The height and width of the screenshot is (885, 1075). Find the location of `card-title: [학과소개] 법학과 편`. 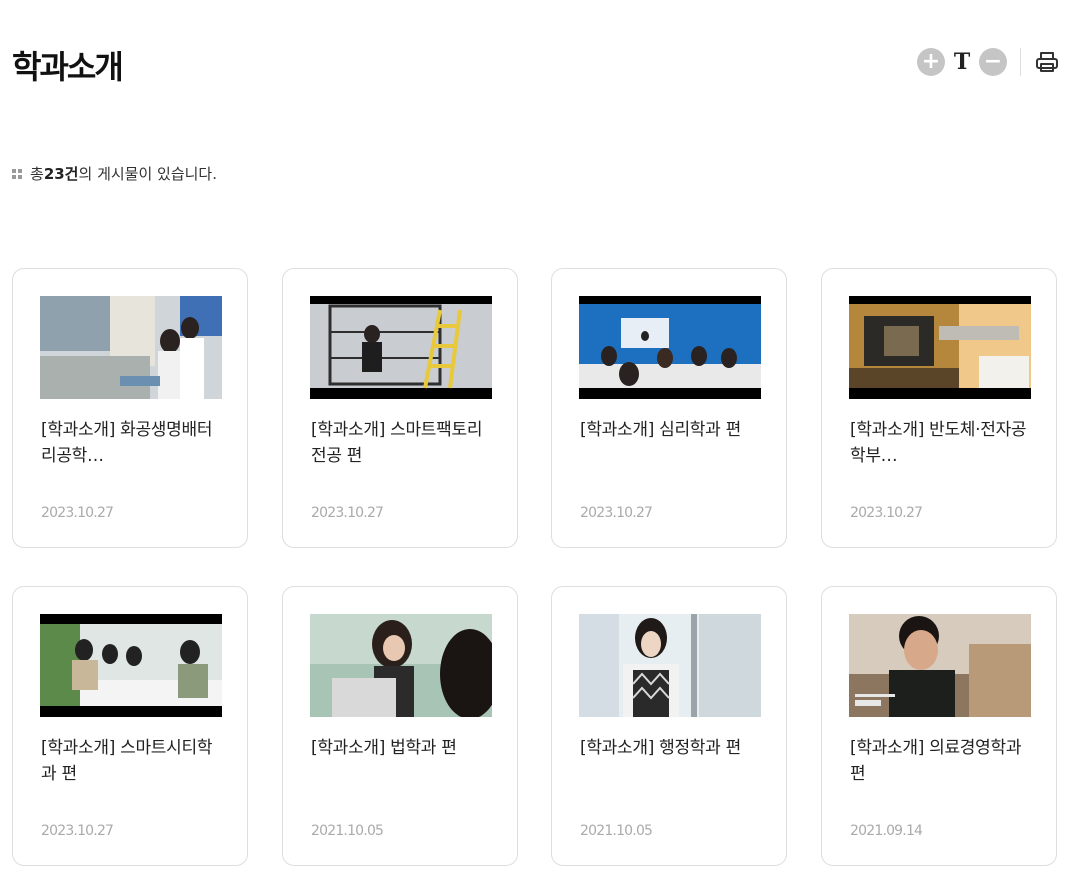

card-title: [학과소개] 법학과 편 is located at coordinates (403, 748).